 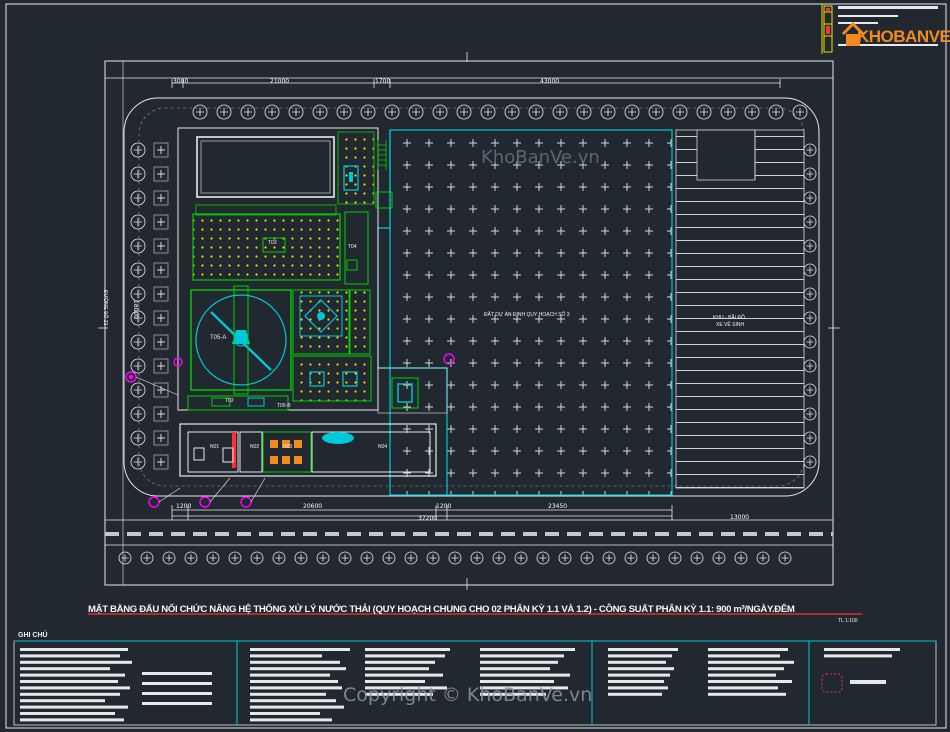 What do you see at coordinates (729, 318) in the screenshot?
I see `parking-label-line1: KHU - BÃI ĐỖ` at bounding box center [729, 318].